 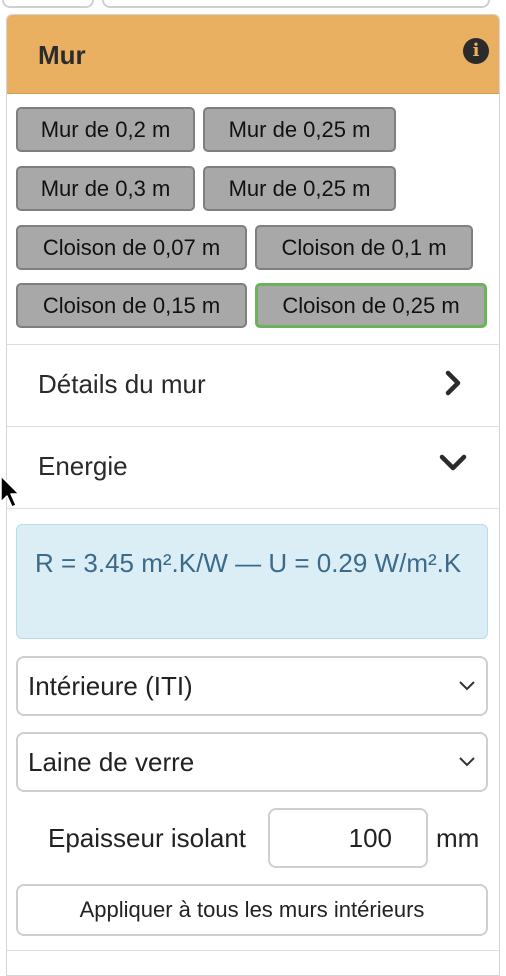 What do you see at coordinates (296, 4) in the screenshot?
I see `top-control-stub-right` at bounding box center [296, 4].